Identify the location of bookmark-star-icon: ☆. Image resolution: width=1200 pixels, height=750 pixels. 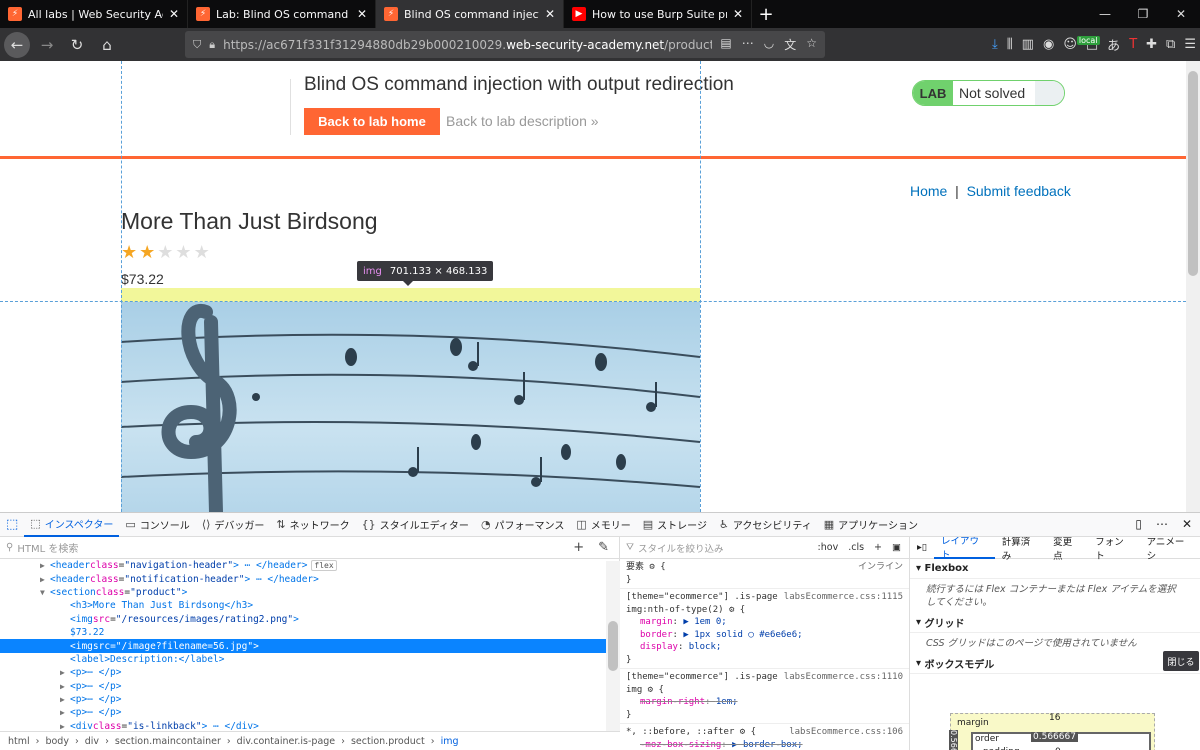
(811, 44).